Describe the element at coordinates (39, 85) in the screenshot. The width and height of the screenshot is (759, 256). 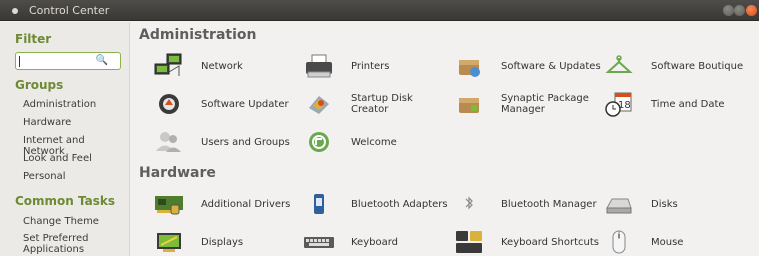
I see `groups-title: Groups` at that location.